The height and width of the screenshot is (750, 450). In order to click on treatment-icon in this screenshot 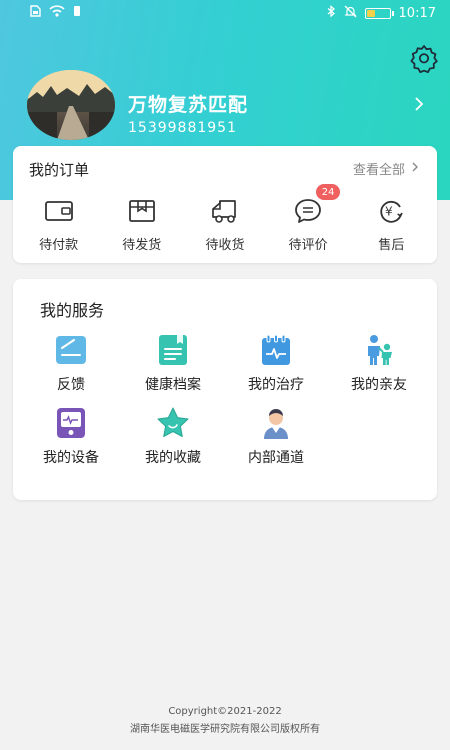, I will do `click(276, 350)`.